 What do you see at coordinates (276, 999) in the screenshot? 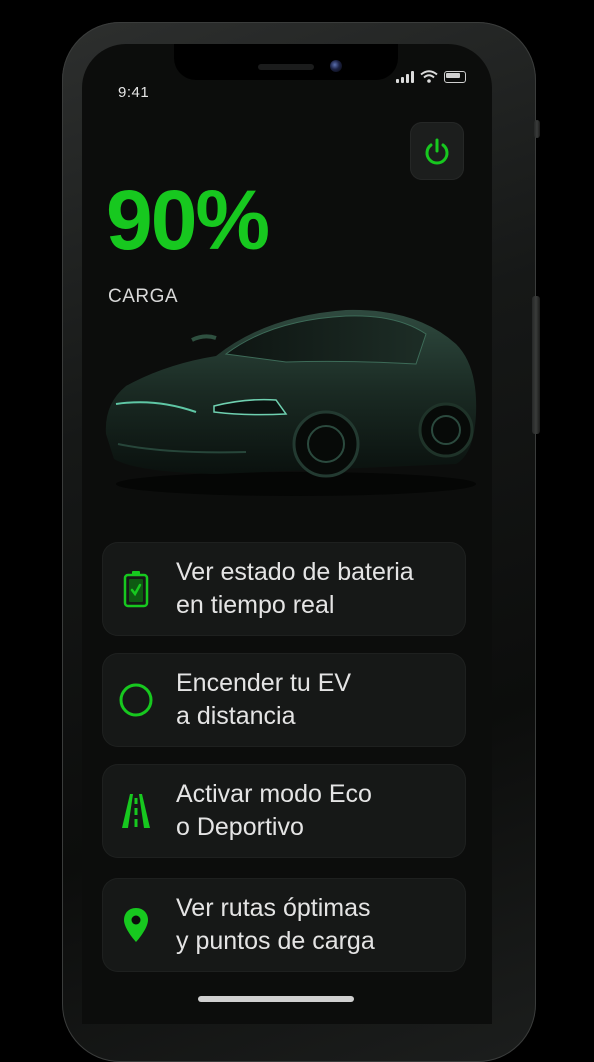
I see `home-indicator` at bounding box center [276, 999].